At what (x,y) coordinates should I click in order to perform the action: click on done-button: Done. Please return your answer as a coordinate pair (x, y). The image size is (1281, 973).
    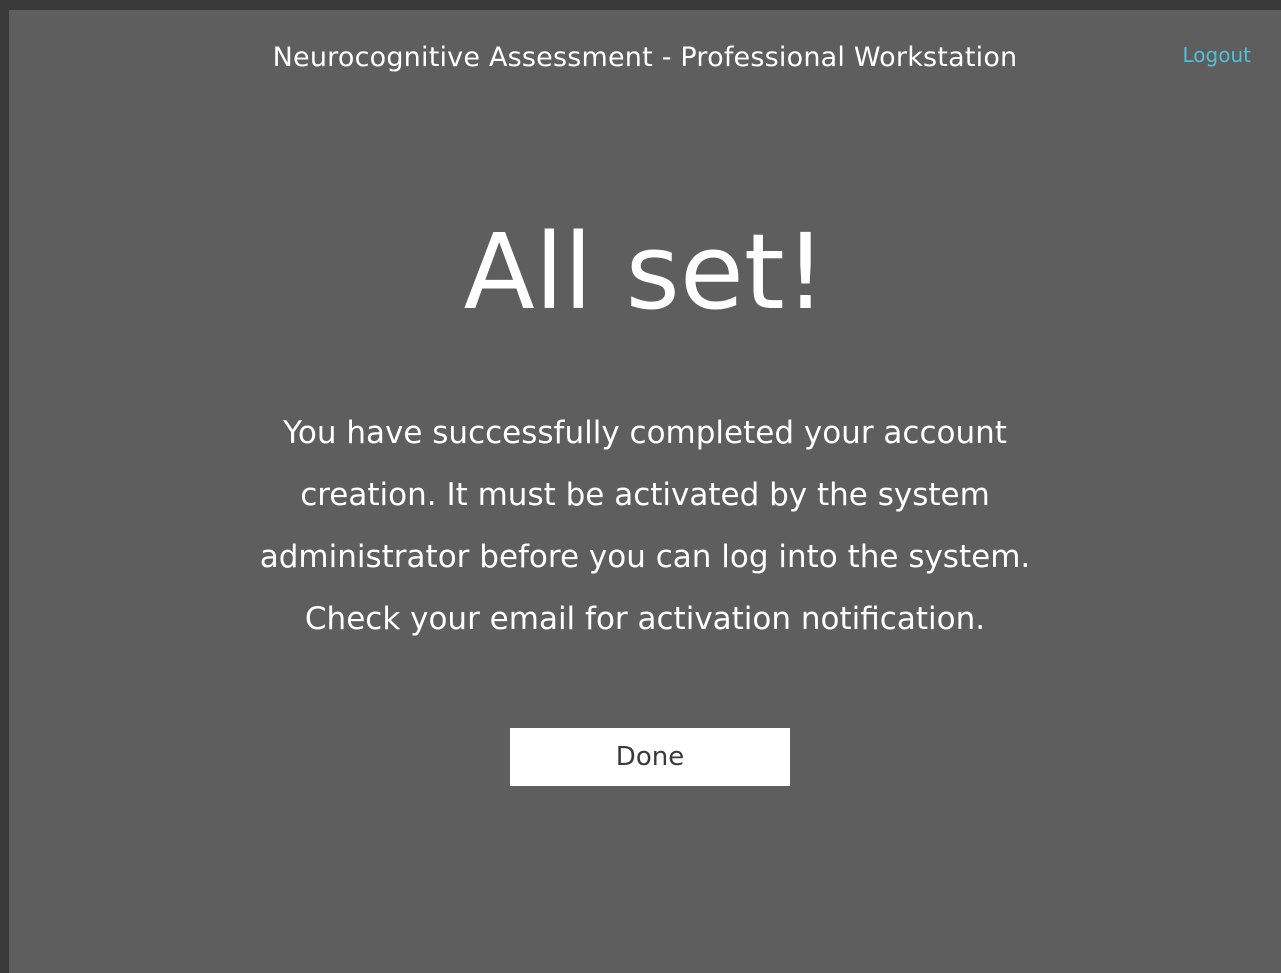
    Looking at the image, I should click on (650, 757).